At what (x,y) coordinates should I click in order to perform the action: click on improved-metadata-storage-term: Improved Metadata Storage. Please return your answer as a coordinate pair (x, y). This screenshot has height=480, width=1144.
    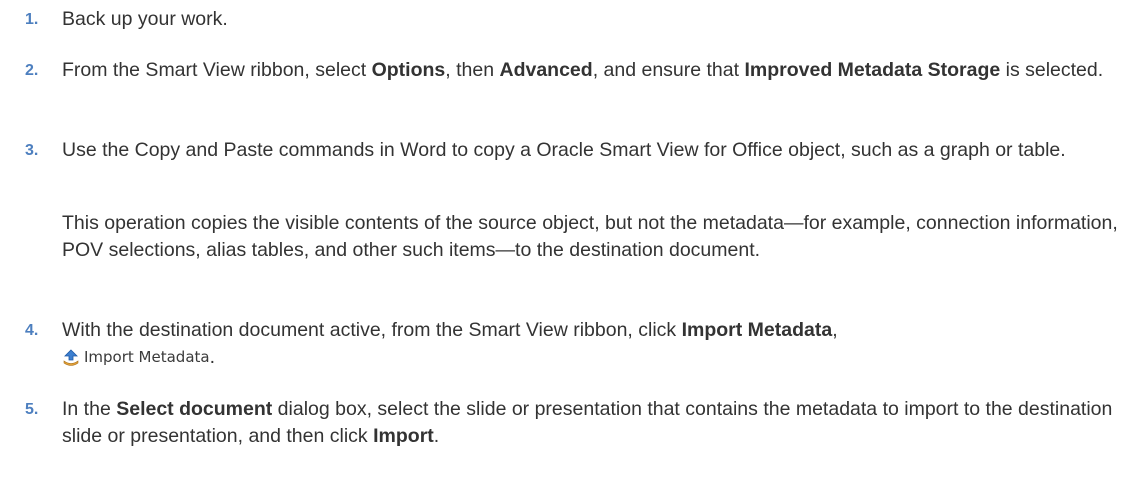
    Looking at the image, I should click on (872, 70).